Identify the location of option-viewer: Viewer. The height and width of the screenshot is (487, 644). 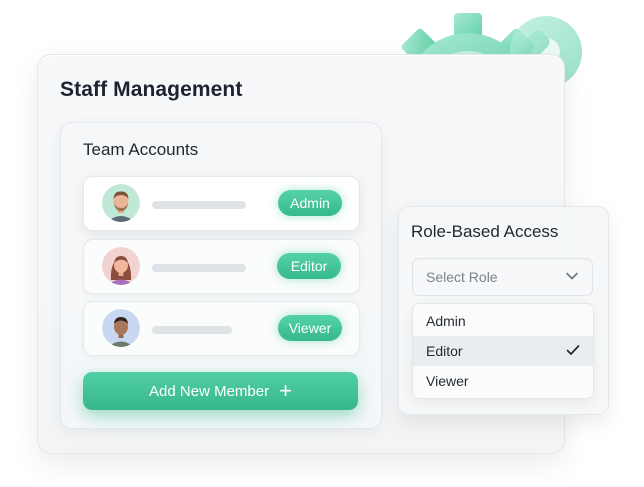
(503, 381).